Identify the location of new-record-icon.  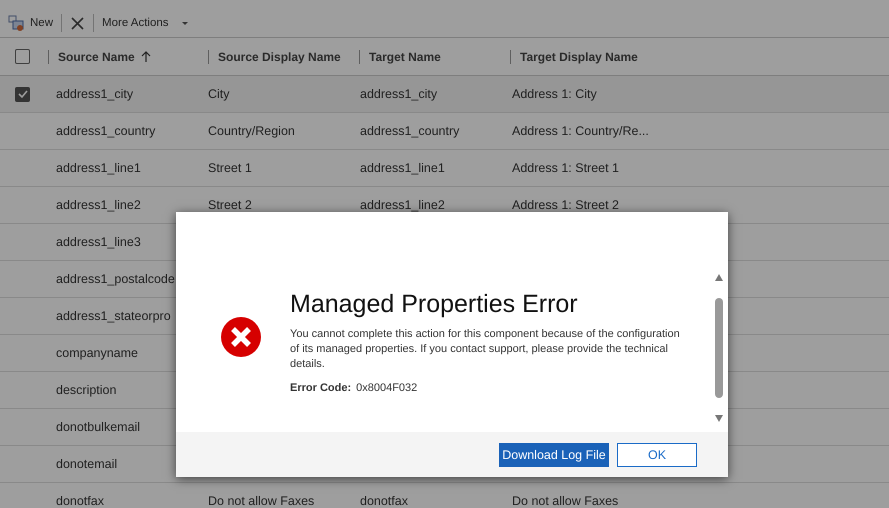
(16, 23).